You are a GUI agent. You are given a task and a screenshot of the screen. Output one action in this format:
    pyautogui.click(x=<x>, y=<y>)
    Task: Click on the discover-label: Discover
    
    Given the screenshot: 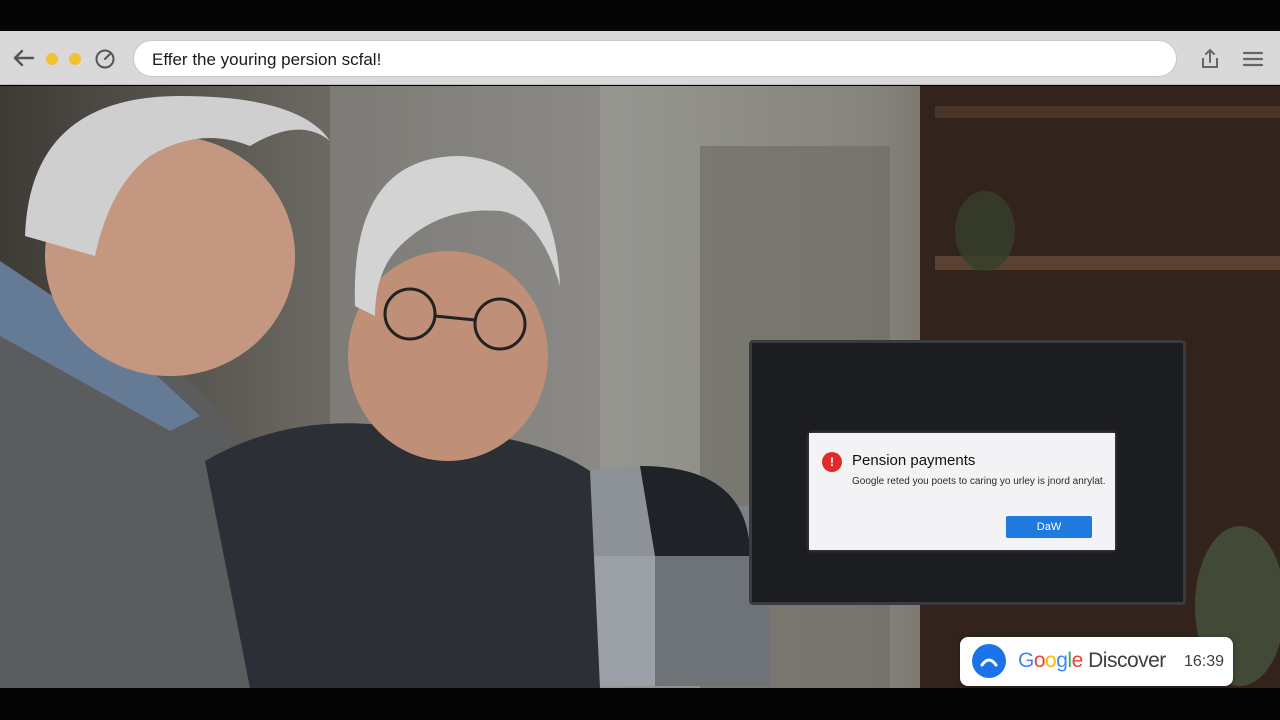 What is the action you would take?
    pyautogui.click(x=1127, y=660)
    